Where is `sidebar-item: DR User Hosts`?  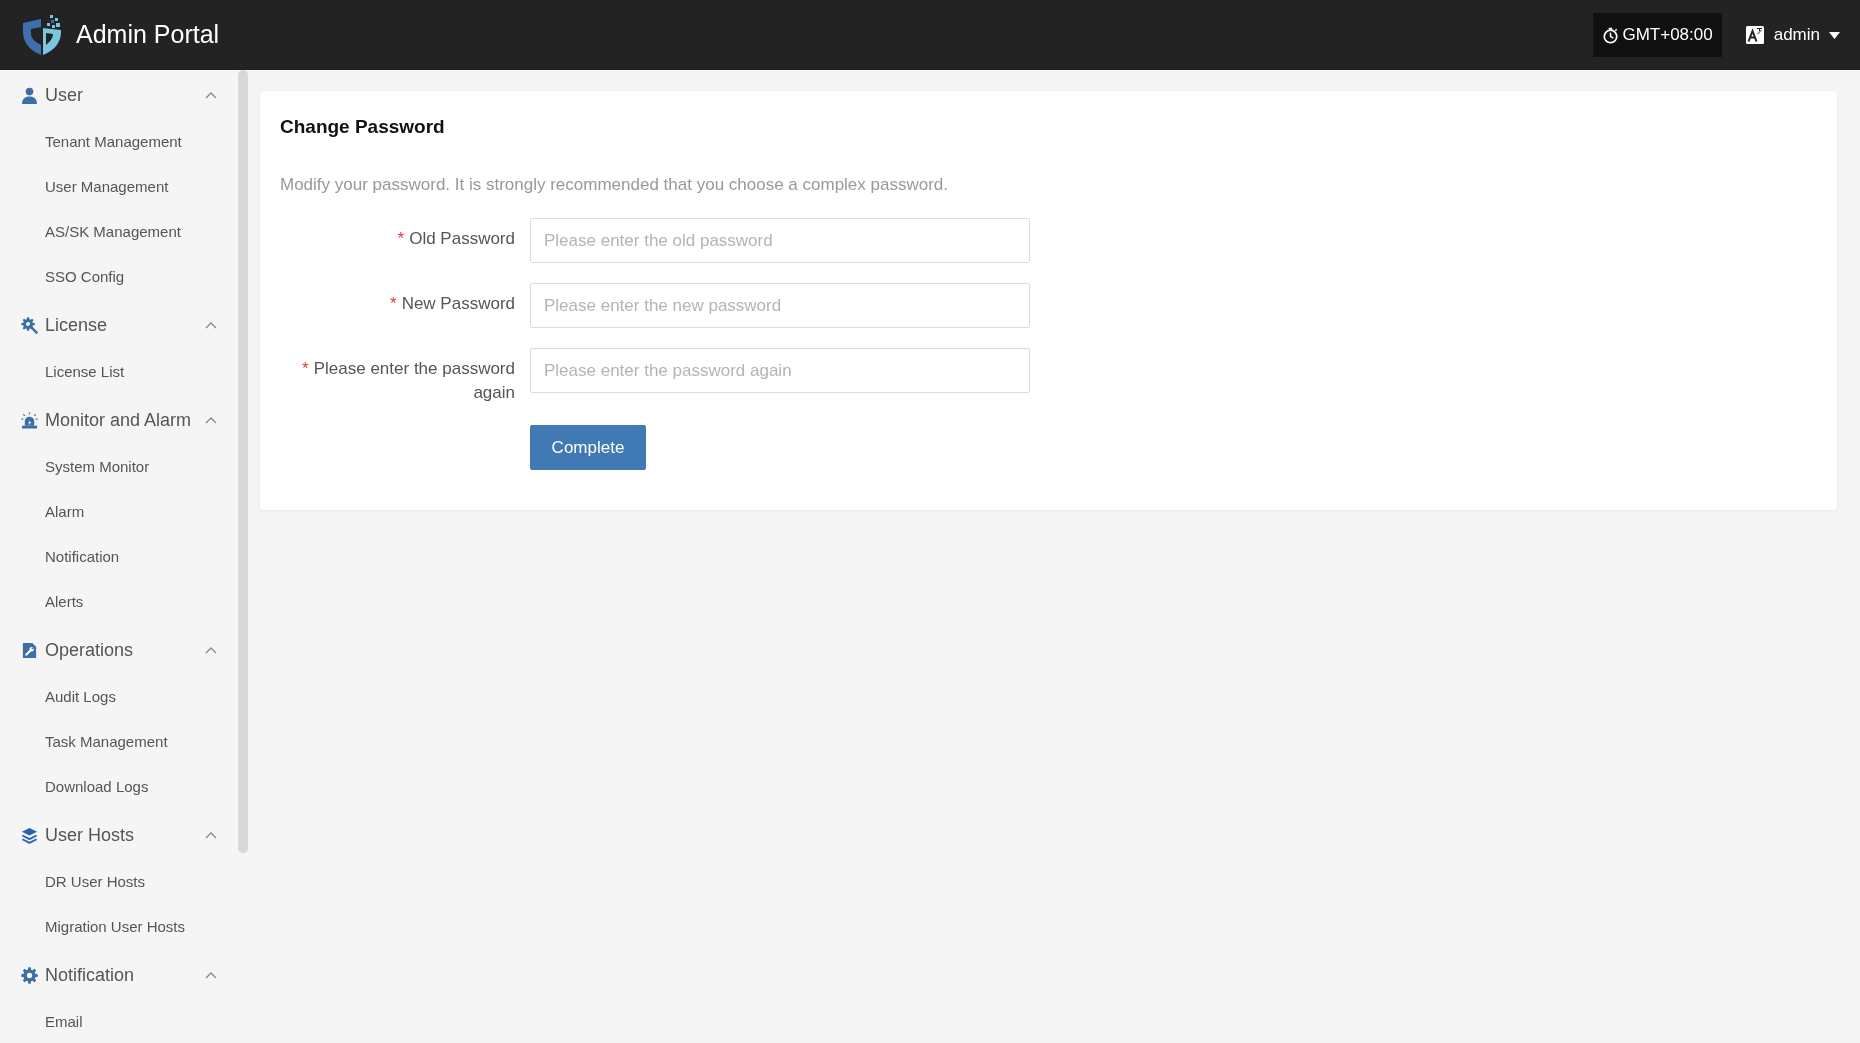
sidebar-item: DR User Hosts is located at coordinates (118, 882).